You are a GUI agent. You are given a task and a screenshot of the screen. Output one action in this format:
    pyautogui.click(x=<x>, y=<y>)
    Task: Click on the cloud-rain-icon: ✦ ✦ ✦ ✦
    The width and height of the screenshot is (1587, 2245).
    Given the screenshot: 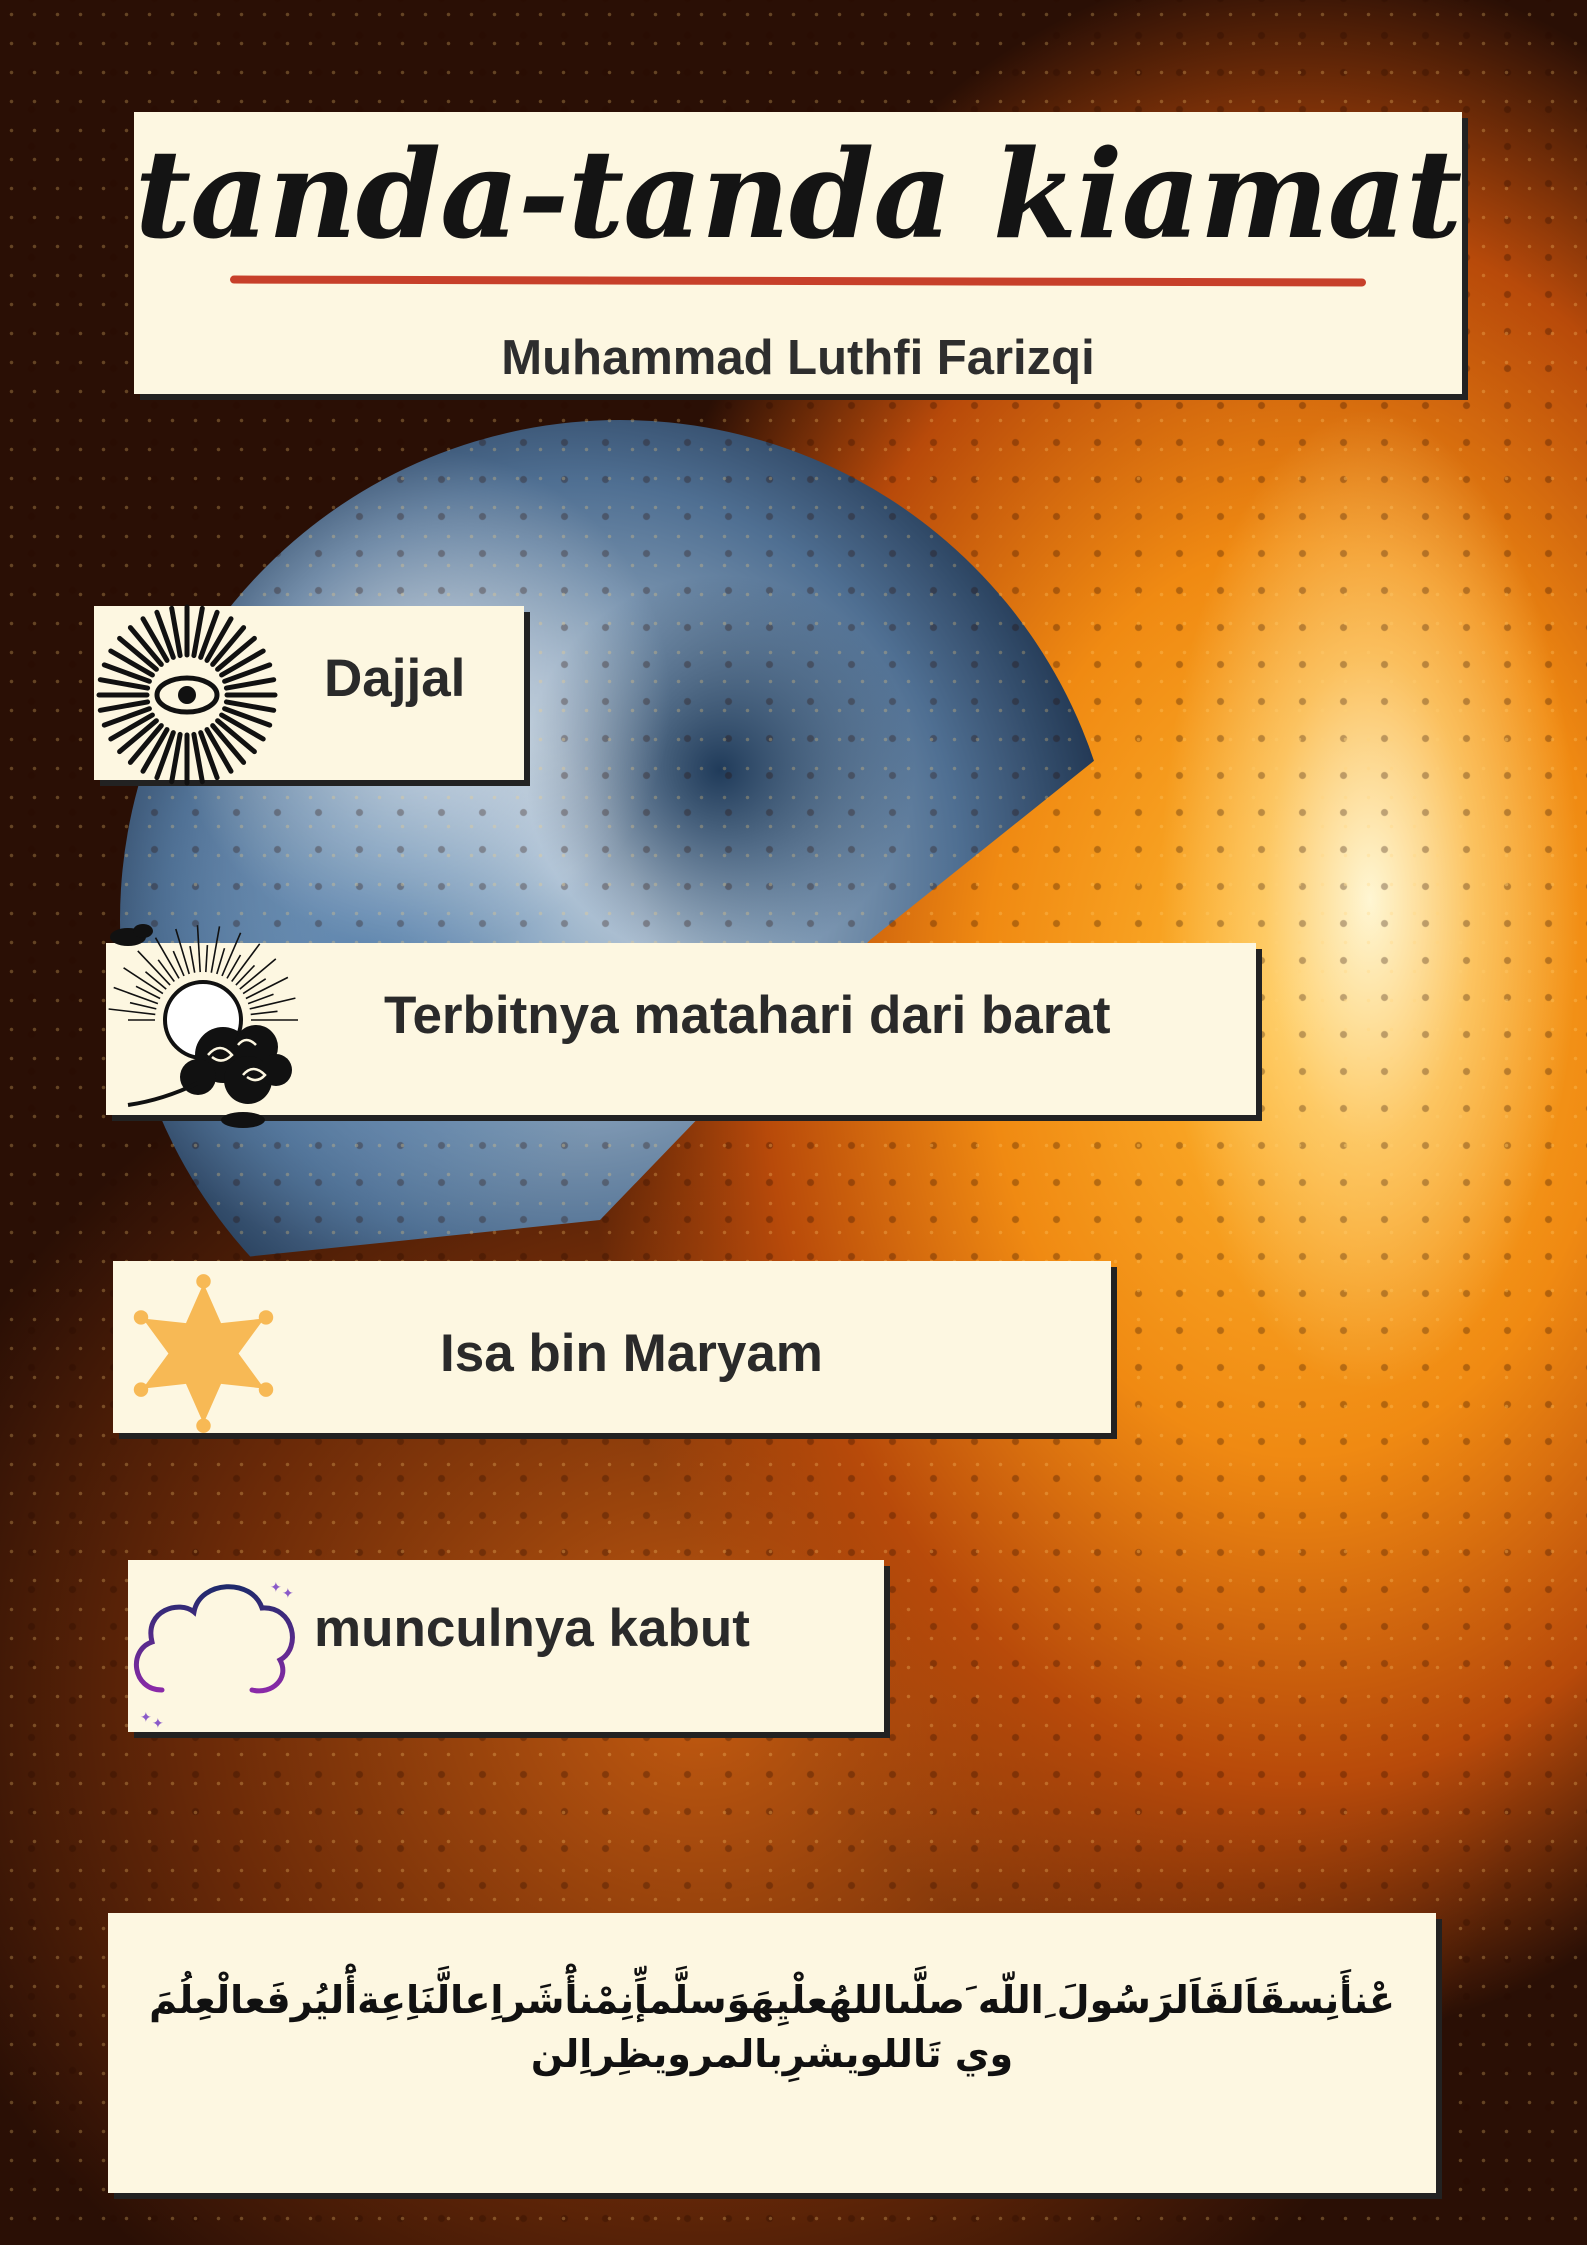 What is the action you would take?
    pyautogui.click(x=217, y=1650)
    